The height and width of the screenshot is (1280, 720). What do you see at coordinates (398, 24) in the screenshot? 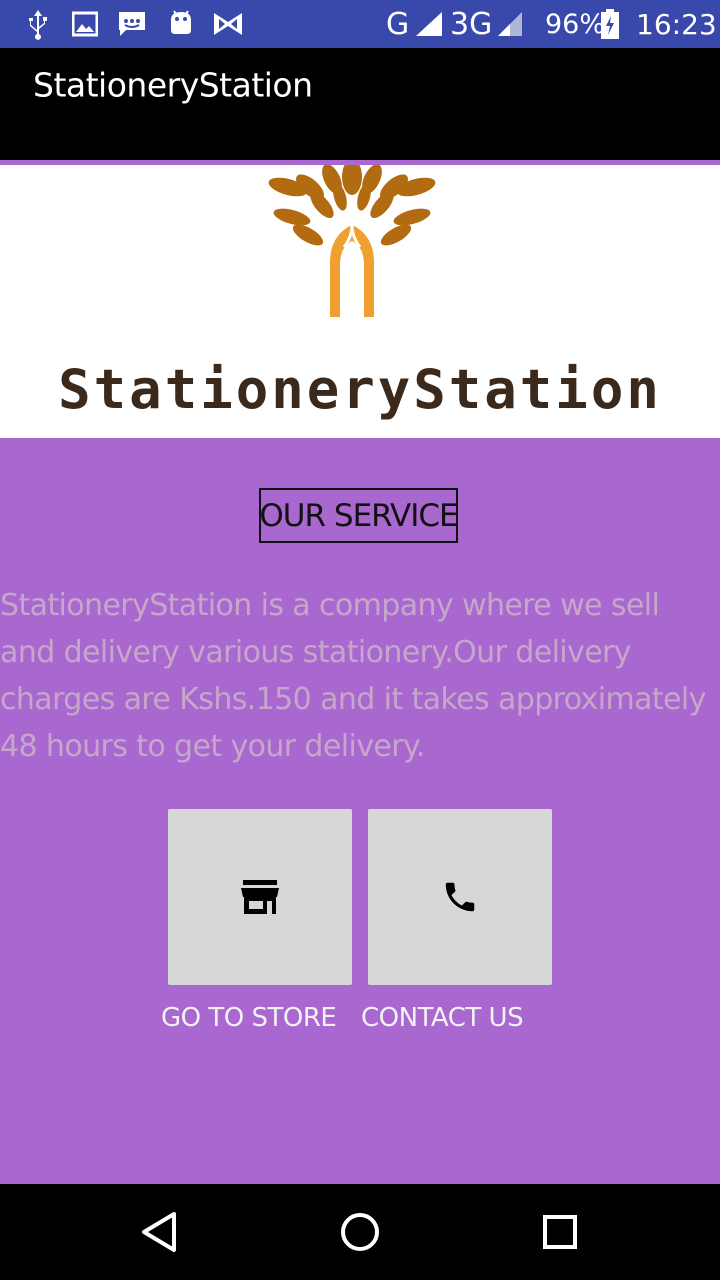
I see `network-type: G` at bounding box center [398, 24].